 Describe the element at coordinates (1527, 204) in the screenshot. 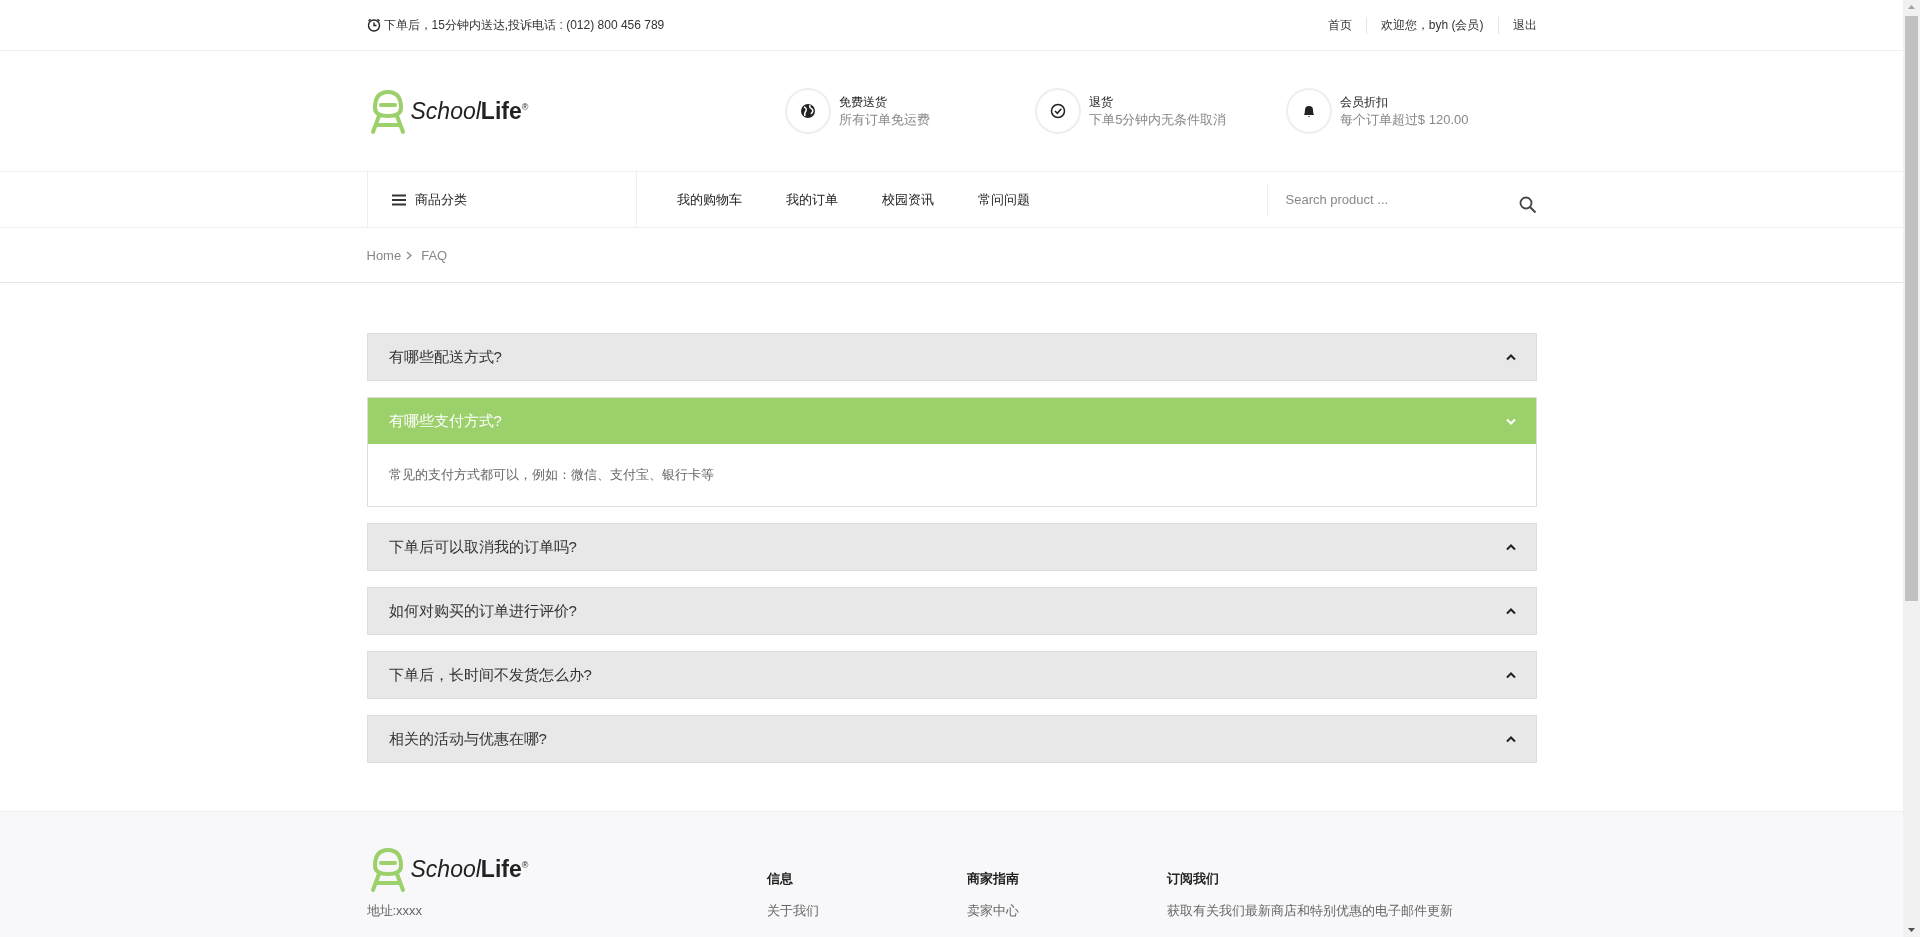

I see `search-icon` at that location.